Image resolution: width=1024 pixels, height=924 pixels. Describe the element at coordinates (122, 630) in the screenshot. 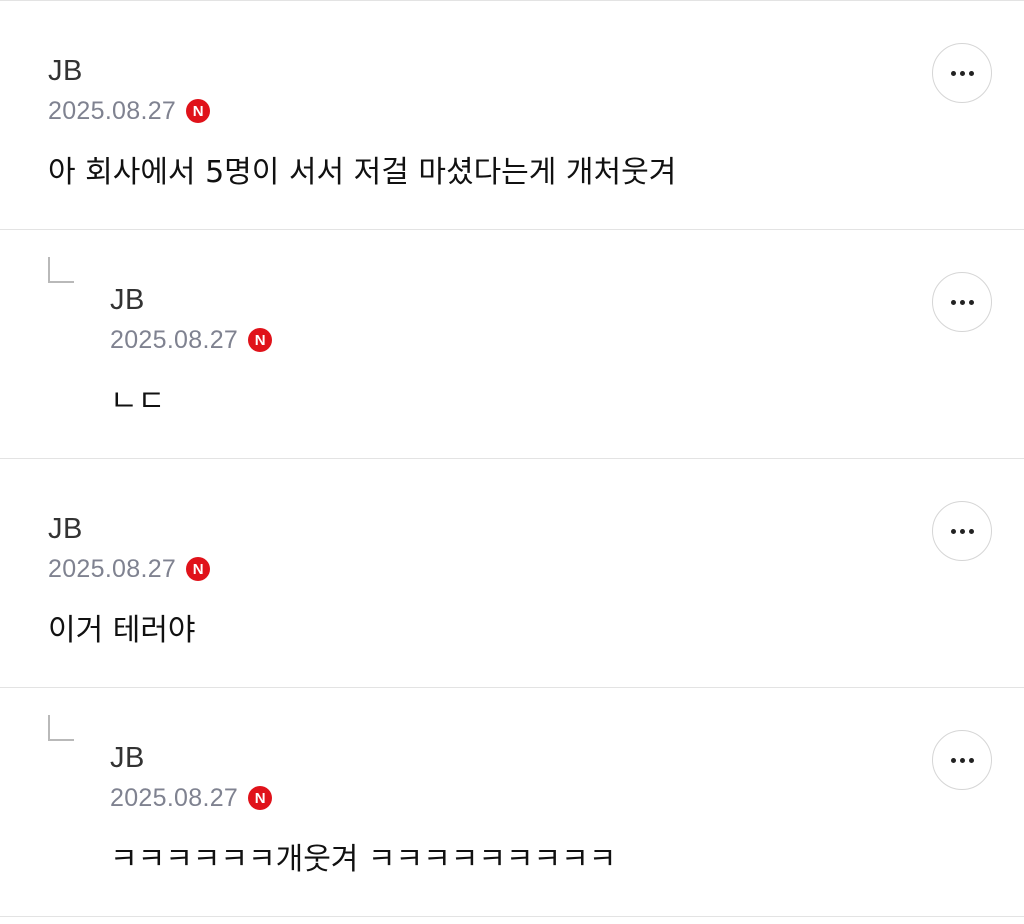

I see `comment-text: 이거 테러야` at that location.